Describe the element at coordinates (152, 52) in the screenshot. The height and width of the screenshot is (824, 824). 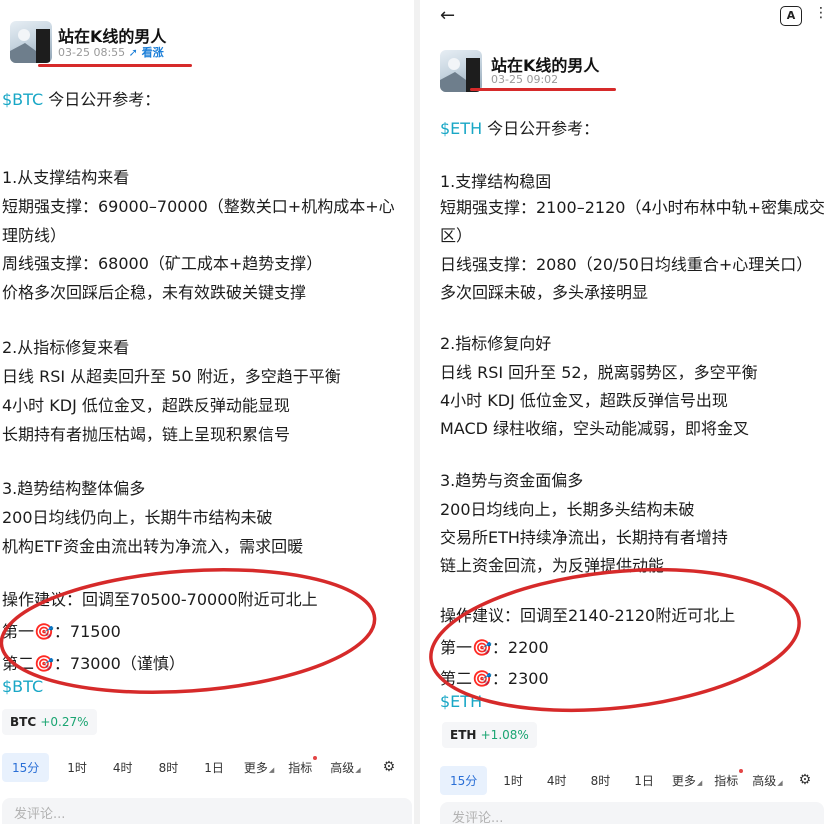
I see `sentiment-tag-label: 看涨` at that location.